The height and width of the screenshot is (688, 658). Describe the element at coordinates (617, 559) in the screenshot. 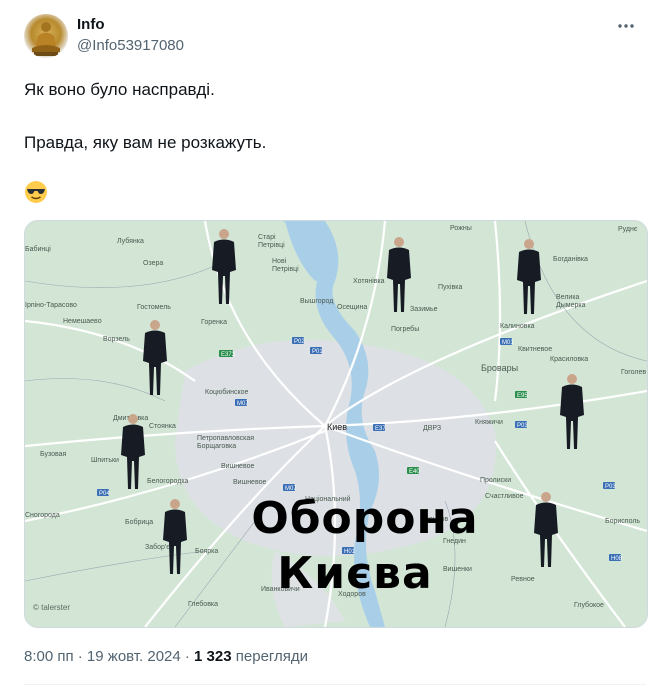

I see `svg-text: H08` at that location.